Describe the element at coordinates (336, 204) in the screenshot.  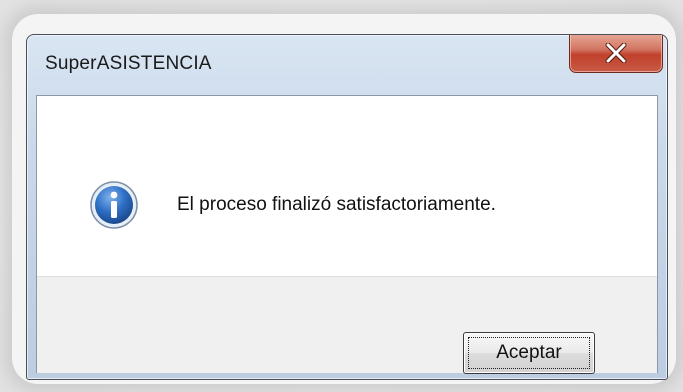
I see `dialog-message: El proceso finalizó satisfactoriamente.` at that location.